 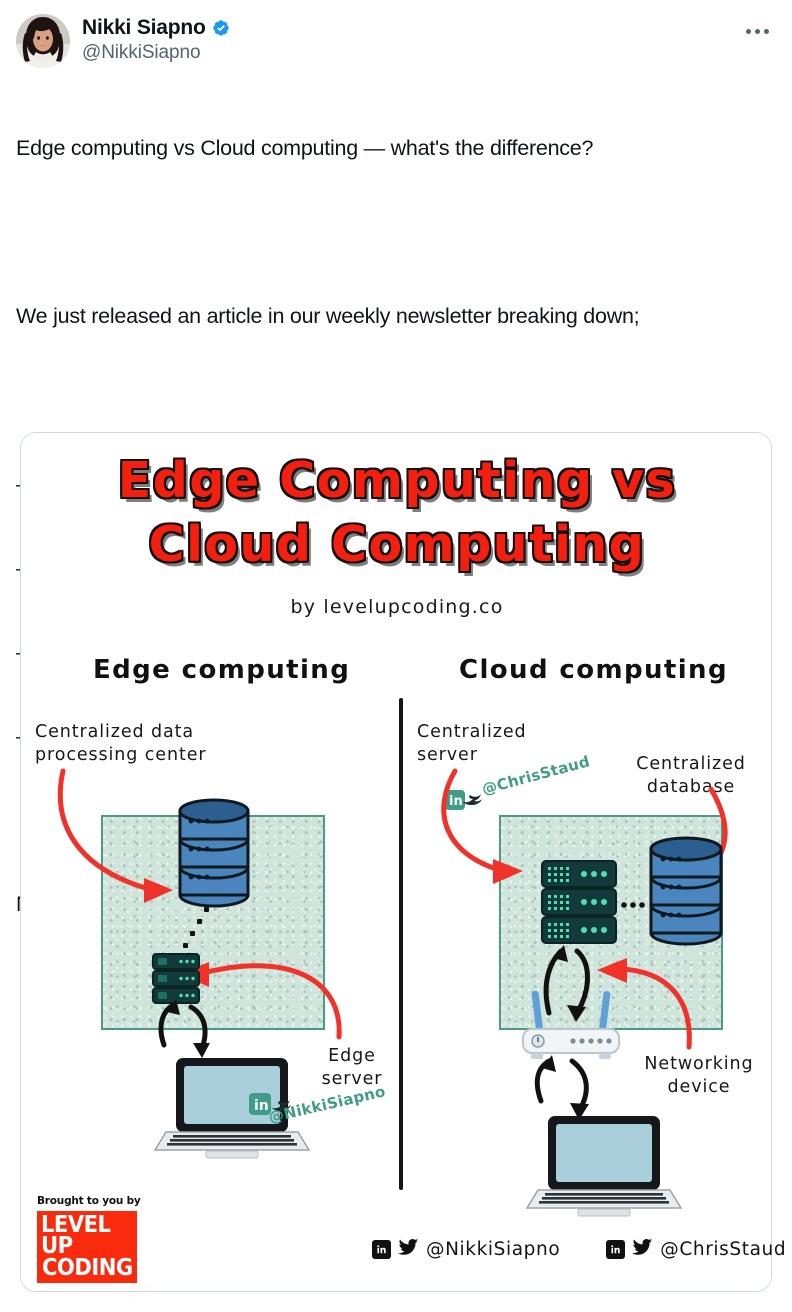 I want to click on infographic-credits: @NikkiSiapno @ChrisStaud, so click(x=579, y=1249).